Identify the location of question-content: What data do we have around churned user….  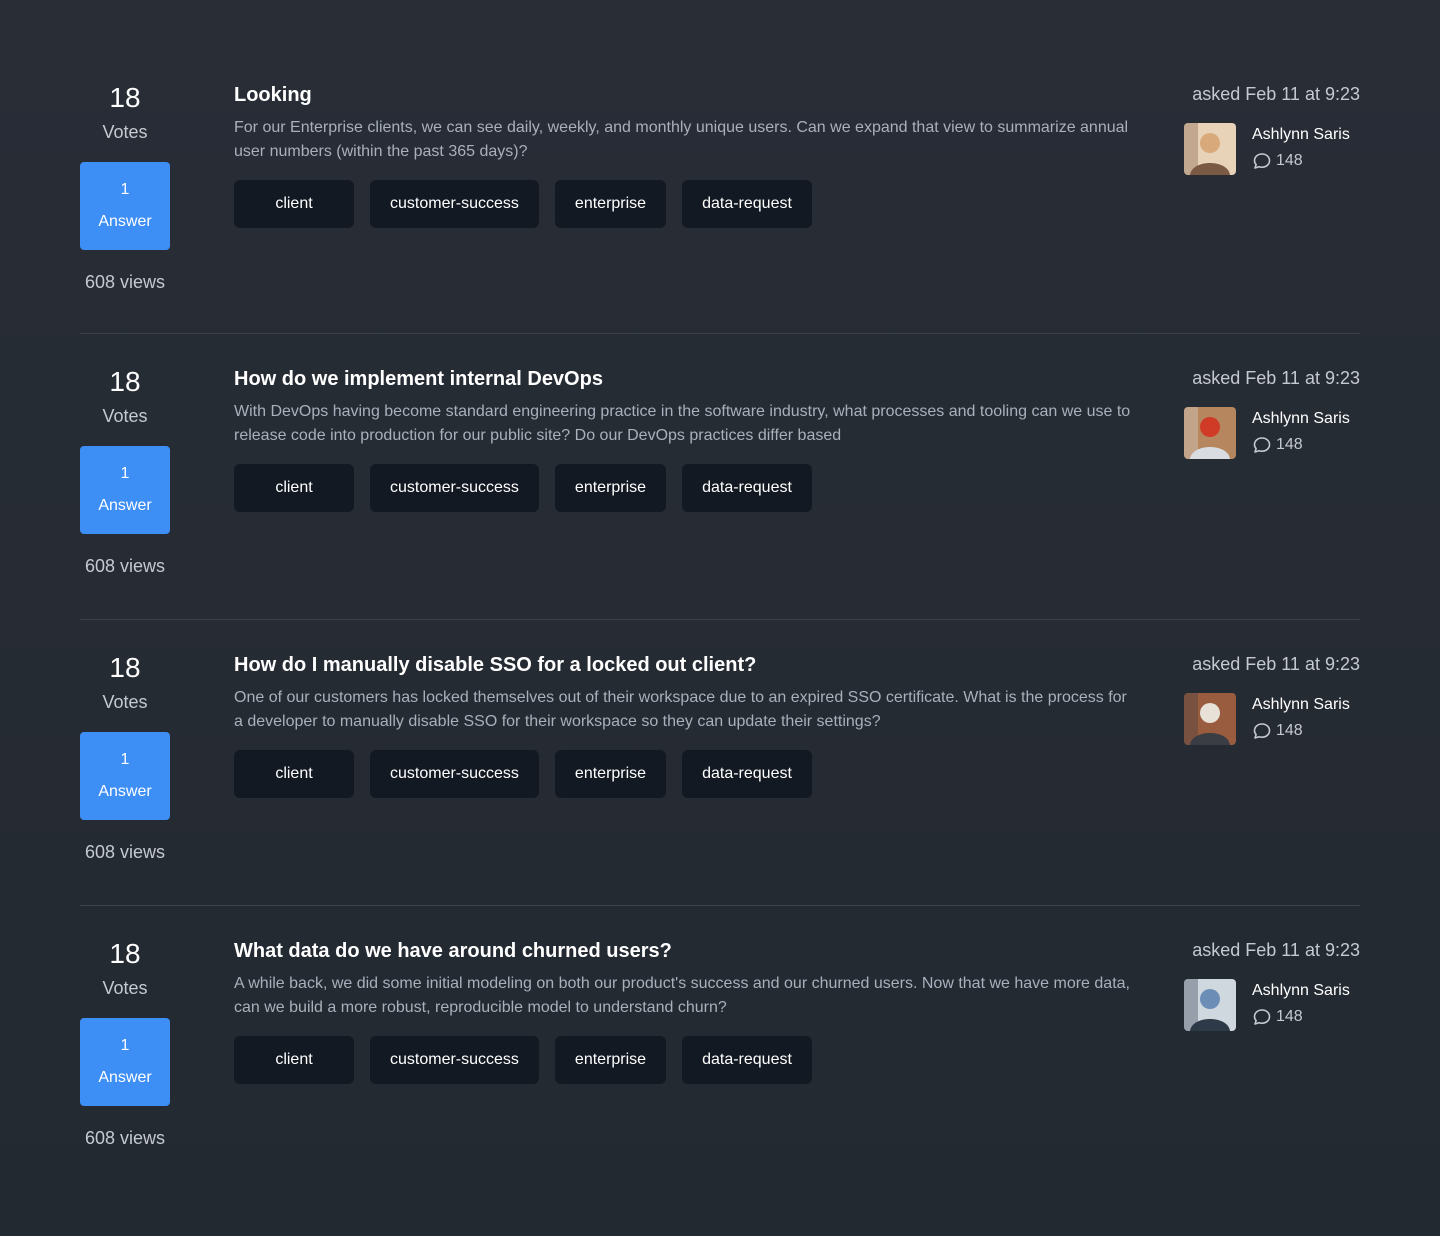
(684, 1011).